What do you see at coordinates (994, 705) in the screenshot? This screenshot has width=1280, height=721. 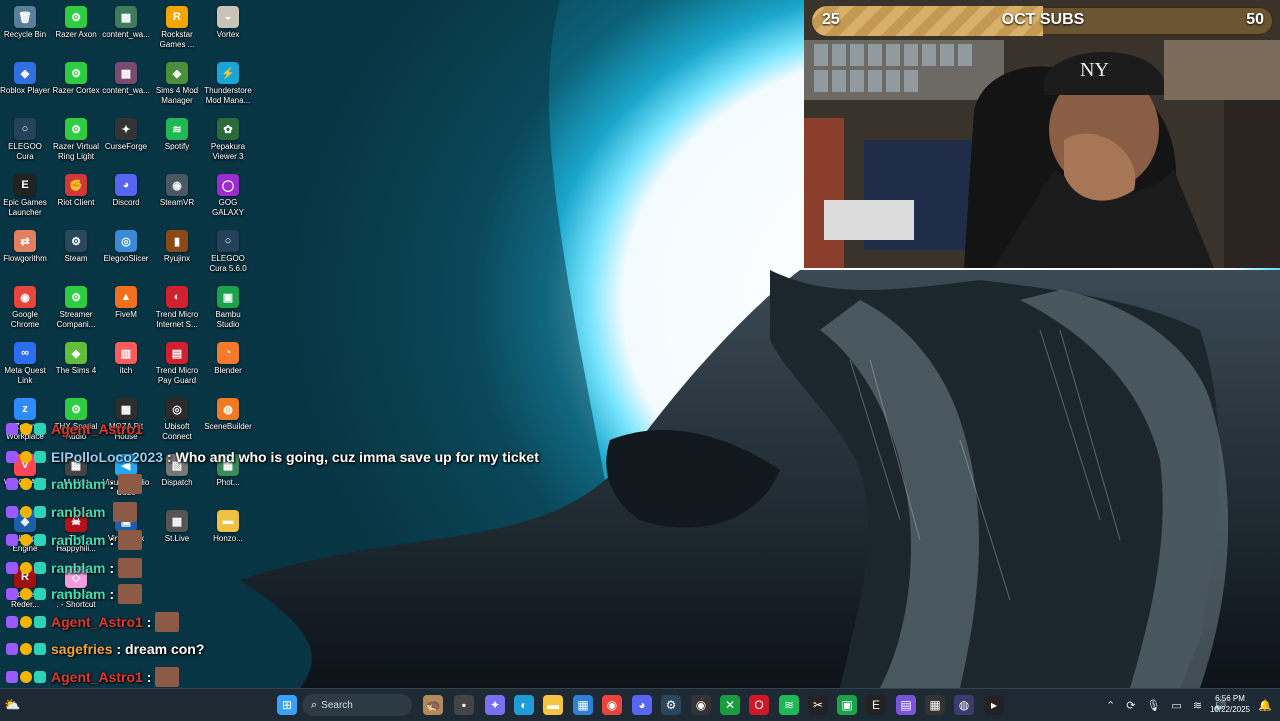 I see `taskbar-terminal-icon: ▸` at bounding box center [994, 705].